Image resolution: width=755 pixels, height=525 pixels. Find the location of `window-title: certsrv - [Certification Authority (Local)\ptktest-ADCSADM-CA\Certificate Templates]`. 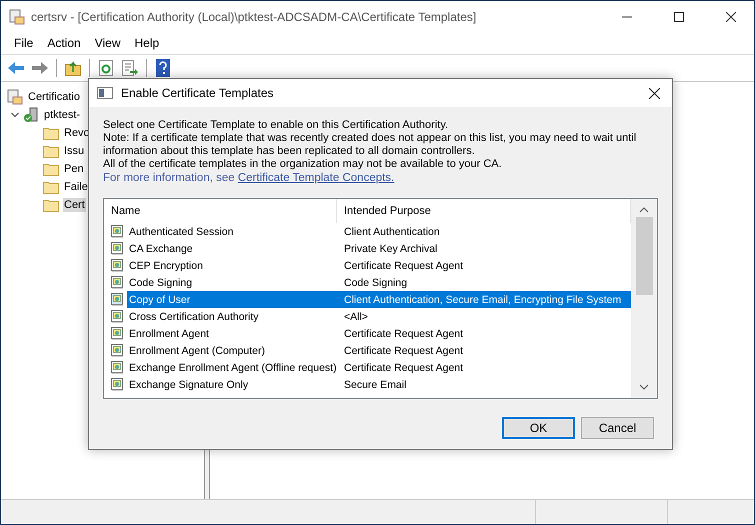

window-title: certsrv - [Certification Authority (Local)\ptktest-ADCSADM-CA\Certificate Templates] is located at coordinates (254, 17).